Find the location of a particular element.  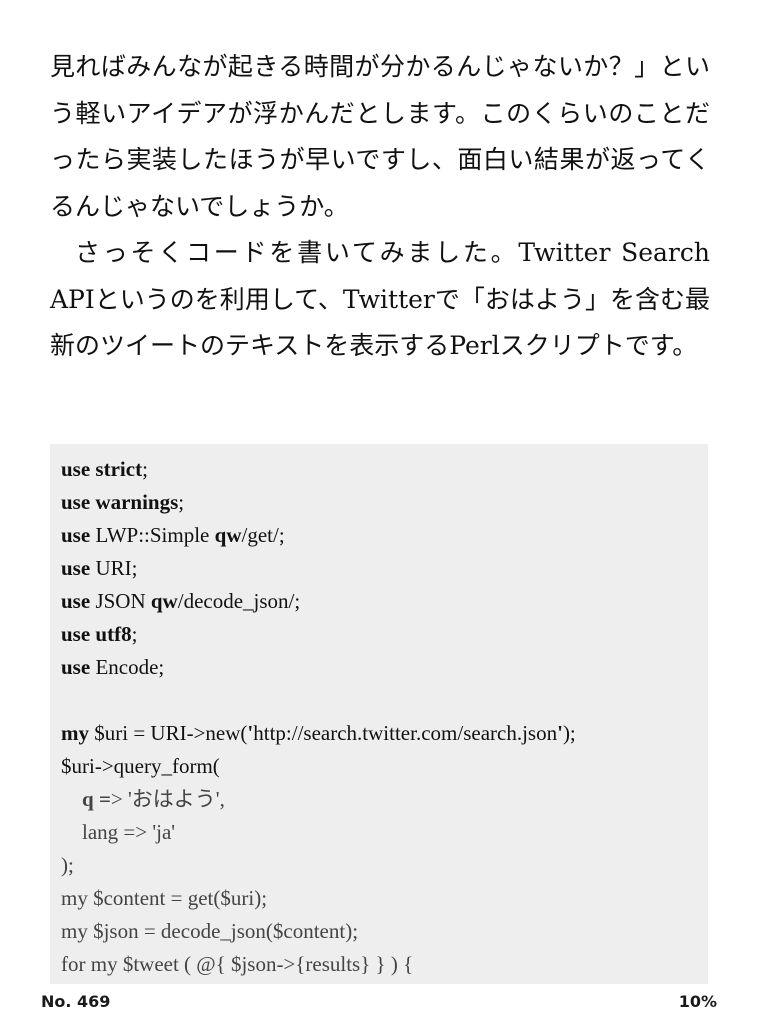

code-text: $uri->query_form( is located at coordinates (140, 766).